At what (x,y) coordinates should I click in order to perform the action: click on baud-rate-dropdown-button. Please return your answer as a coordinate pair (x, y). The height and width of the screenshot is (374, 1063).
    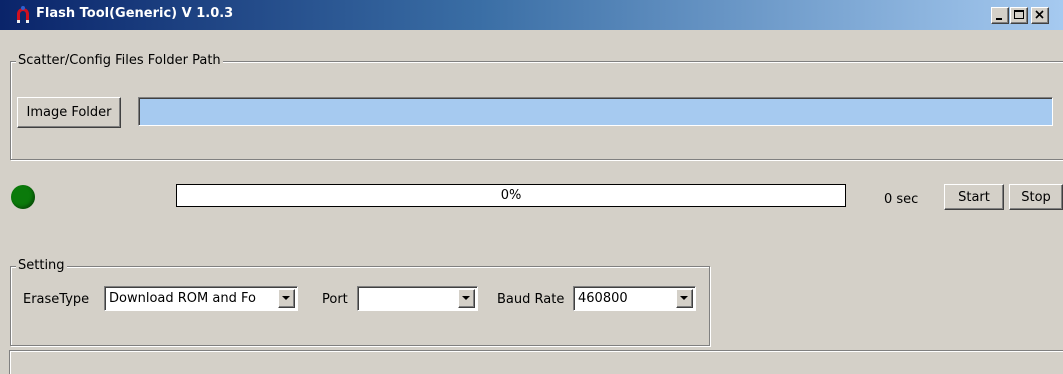
    Looking at the image, I should click on (684, 298).